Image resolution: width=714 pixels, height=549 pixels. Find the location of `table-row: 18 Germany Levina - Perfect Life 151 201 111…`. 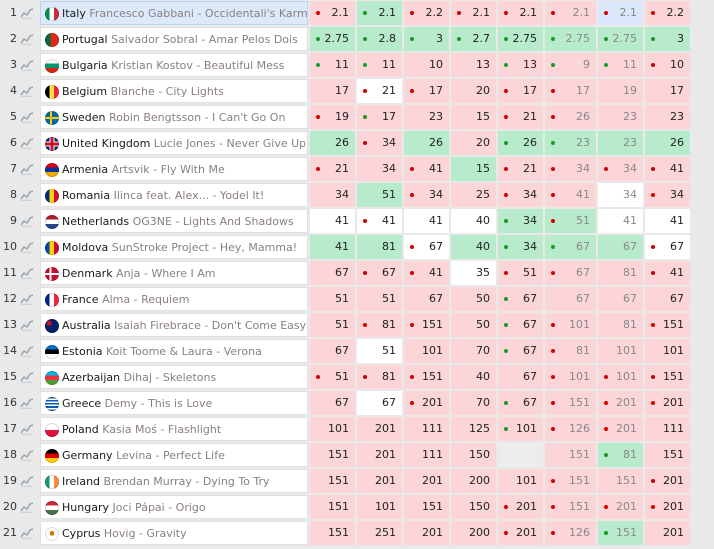

table-row: 18 Germany Levina - Perfect Life 151 201 111… is located at coordinates (357, 455).